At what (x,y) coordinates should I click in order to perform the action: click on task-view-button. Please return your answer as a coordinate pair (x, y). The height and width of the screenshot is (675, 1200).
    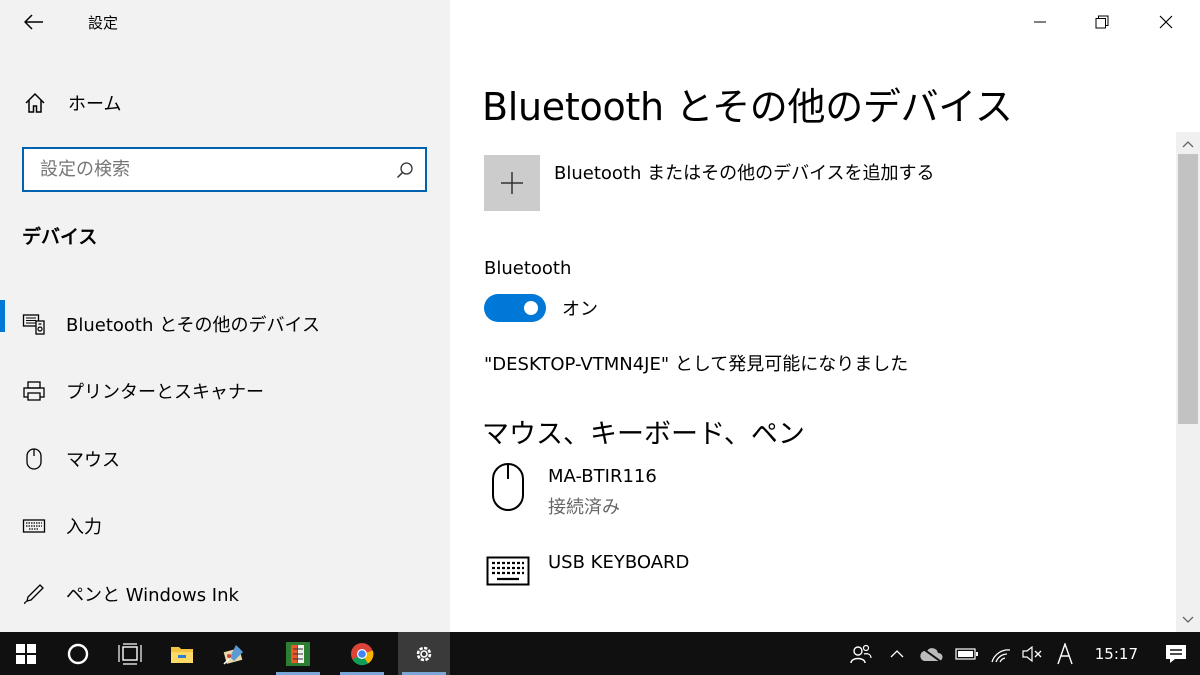
    Looking at the image, I should click on (130, 653).